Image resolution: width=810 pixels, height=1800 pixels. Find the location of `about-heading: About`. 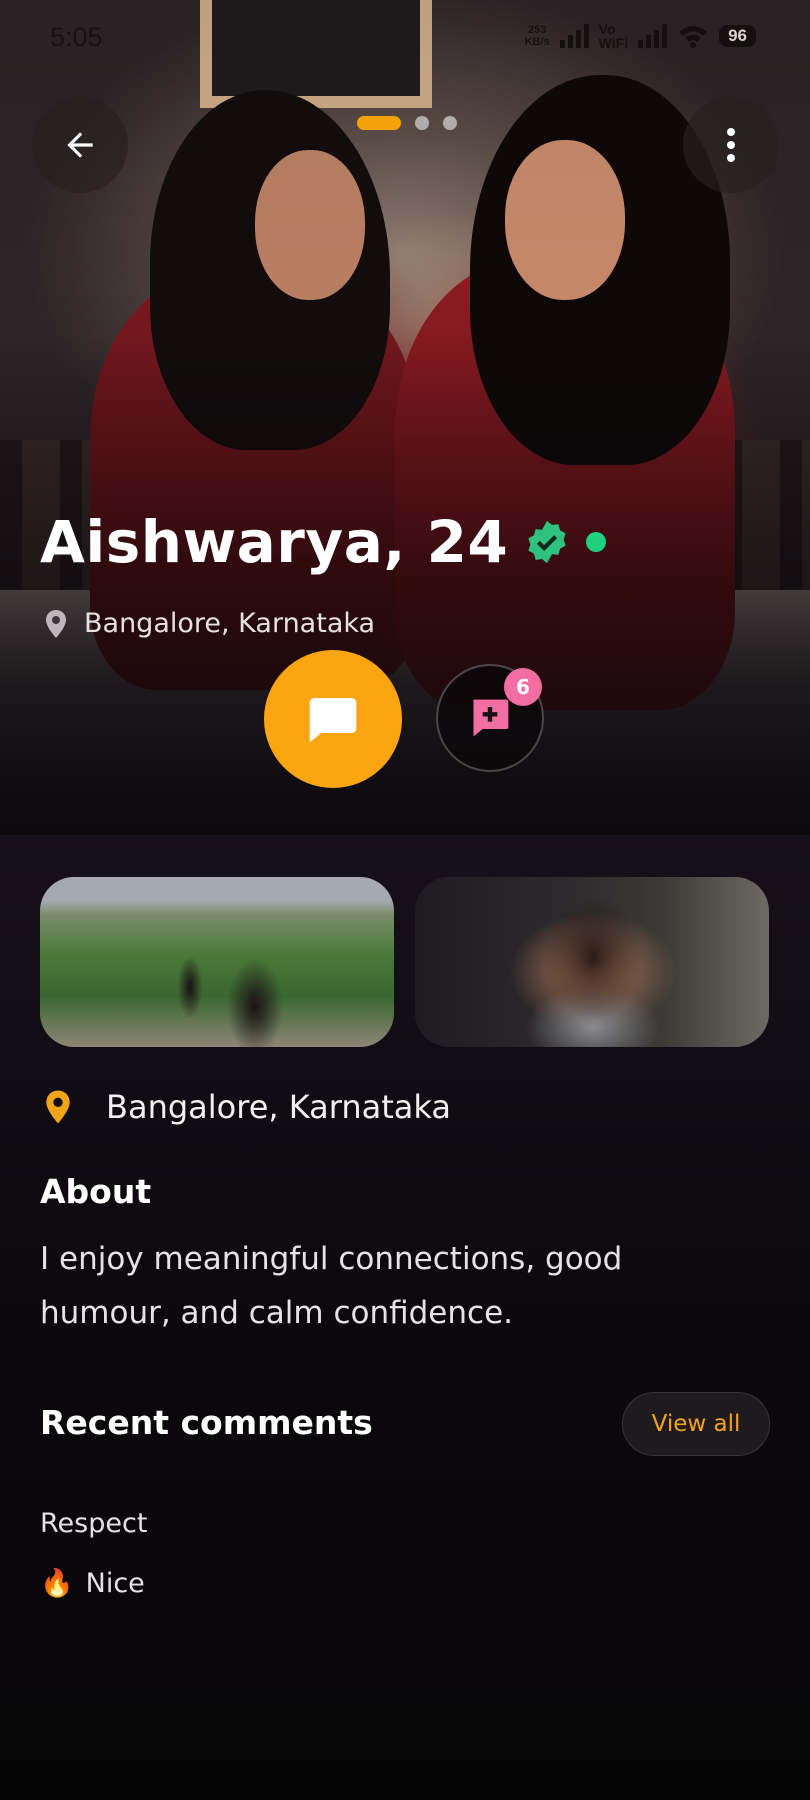

about-heading: About is located at coordinates (96, 1191).